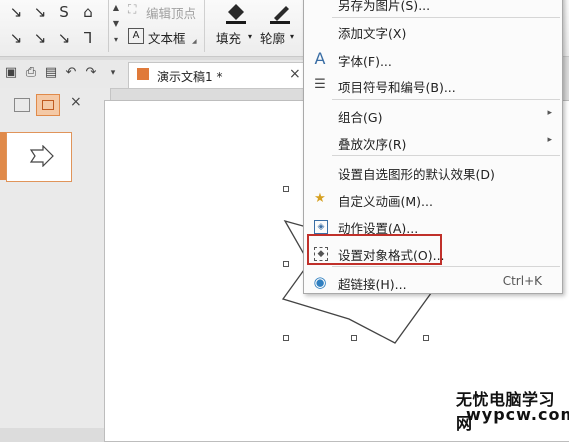 The image size is (569, 442). I want to click on outline-button: 轮廓 ▾, so click(282, 26).